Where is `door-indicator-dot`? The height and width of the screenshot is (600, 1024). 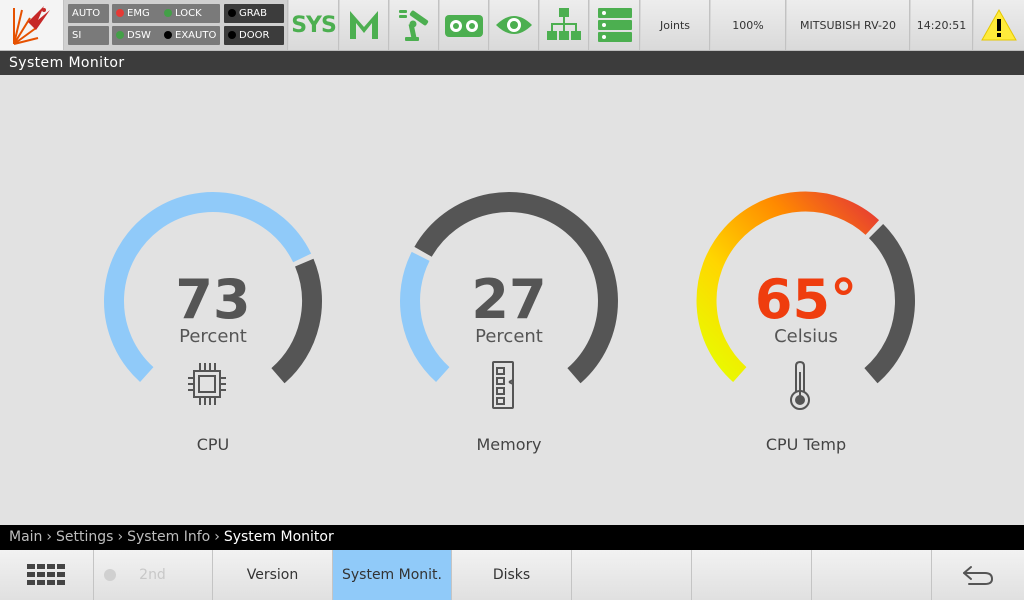 door-indicator-dot is located at coordinates (232, 35).